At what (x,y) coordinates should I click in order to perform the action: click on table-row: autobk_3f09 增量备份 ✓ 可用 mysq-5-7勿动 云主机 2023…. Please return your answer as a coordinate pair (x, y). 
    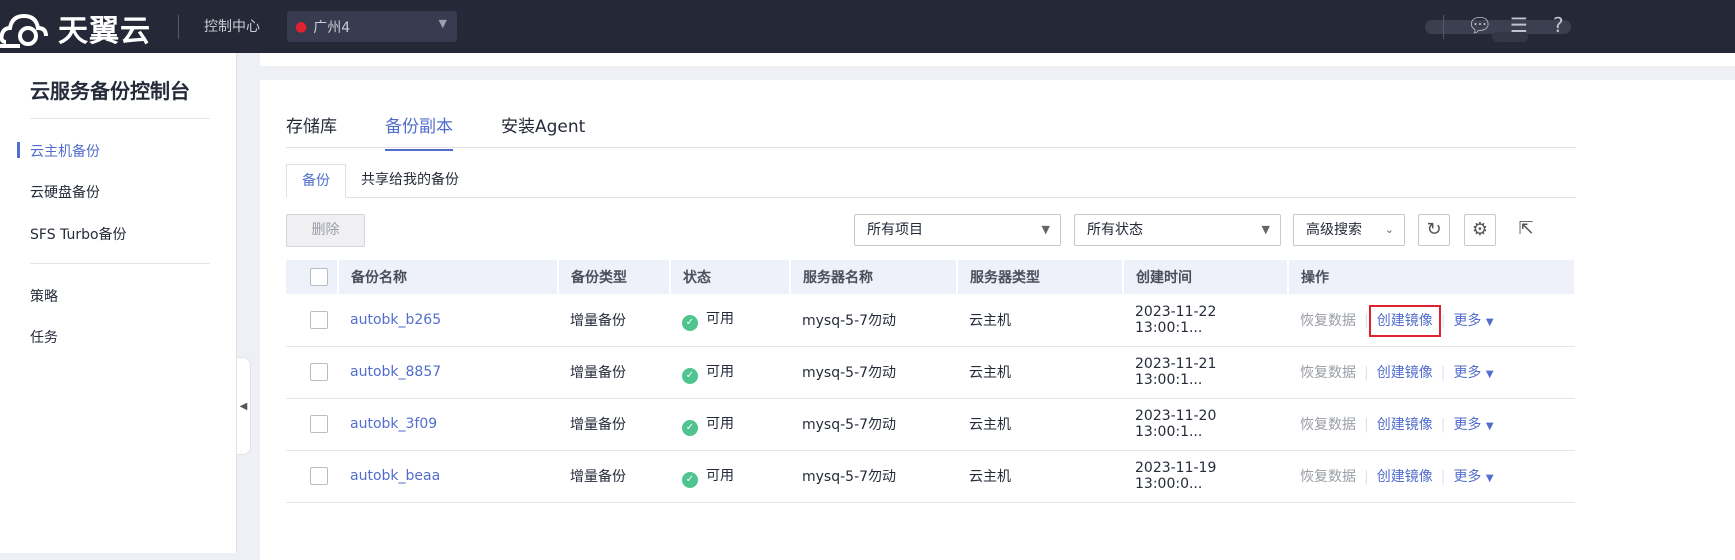
    Looking at the image, I should click on (930, 424).